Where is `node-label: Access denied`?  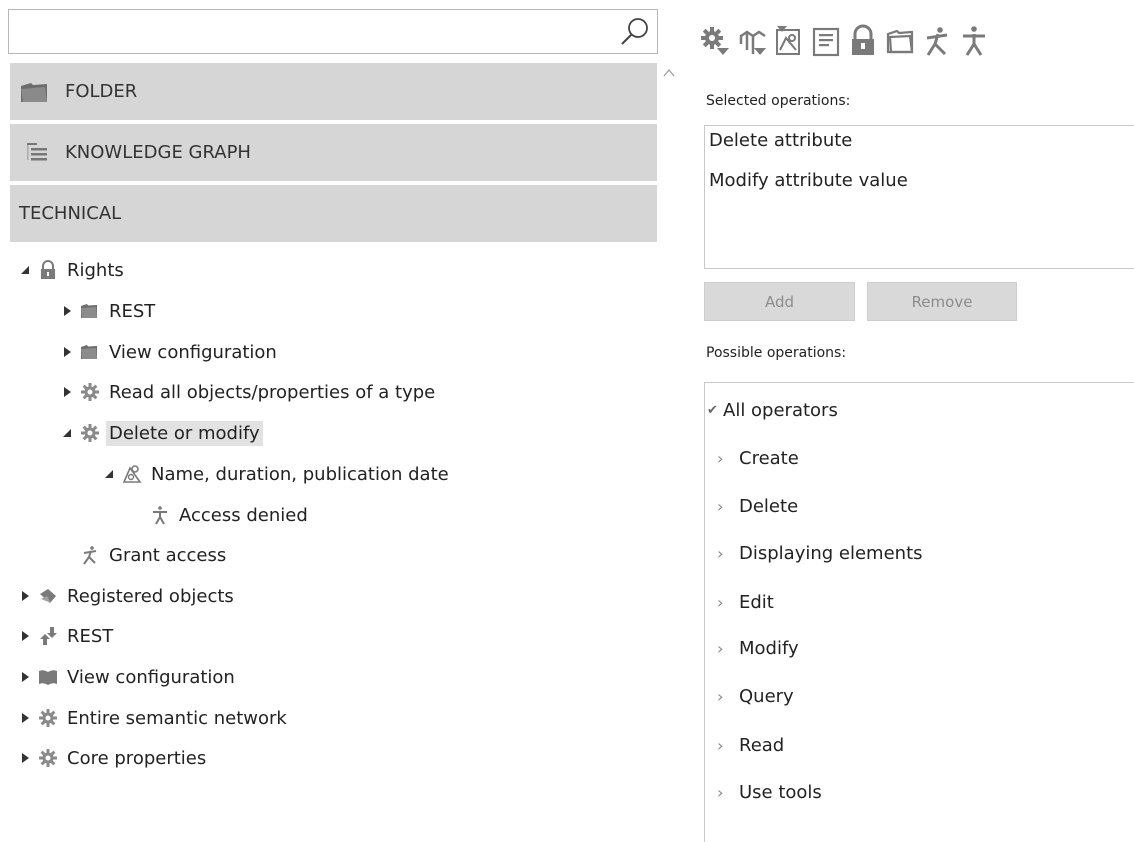 node-label: Access denied is located at coordinates (243, 515).